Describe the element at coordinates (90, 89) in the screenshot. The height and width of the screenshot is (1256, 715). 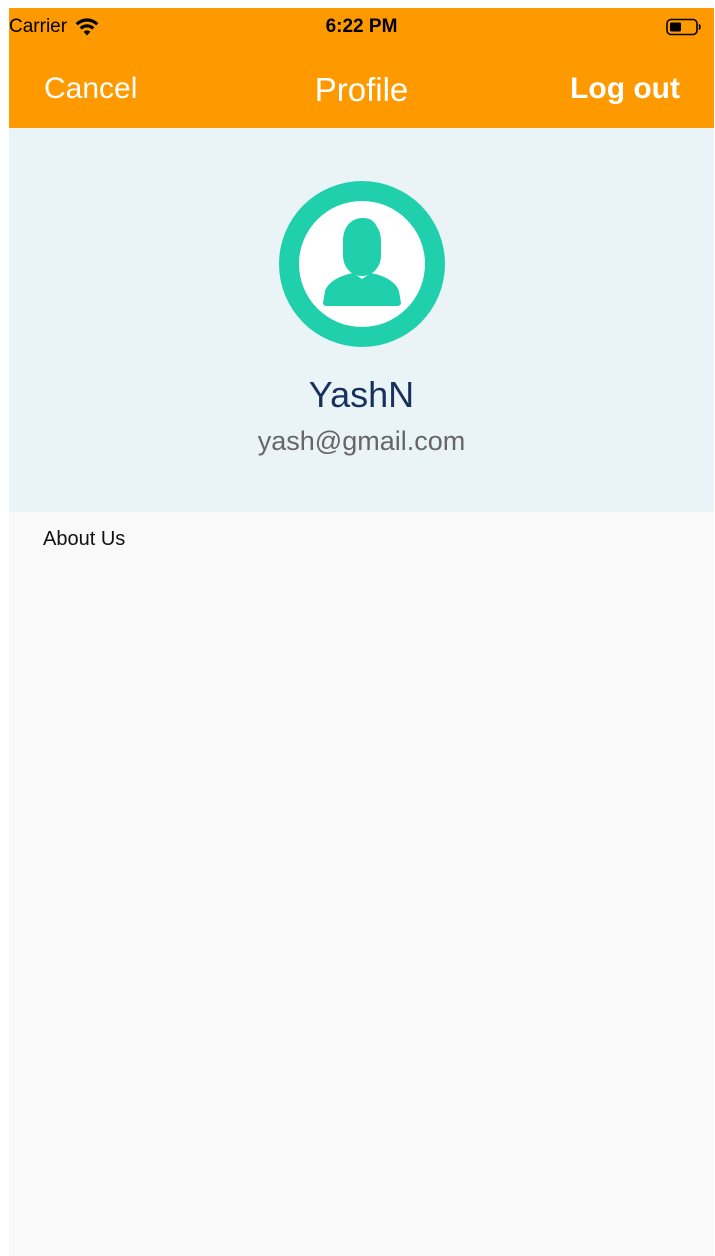
I see `cancel-button: Cancel` at that location.